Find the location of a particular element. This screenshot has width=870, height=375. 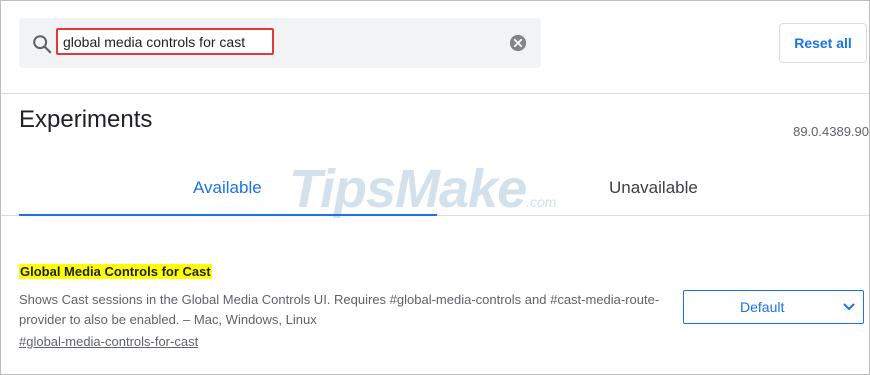

tab-unavailable: Unavailable is located at coordinates (653, 188).